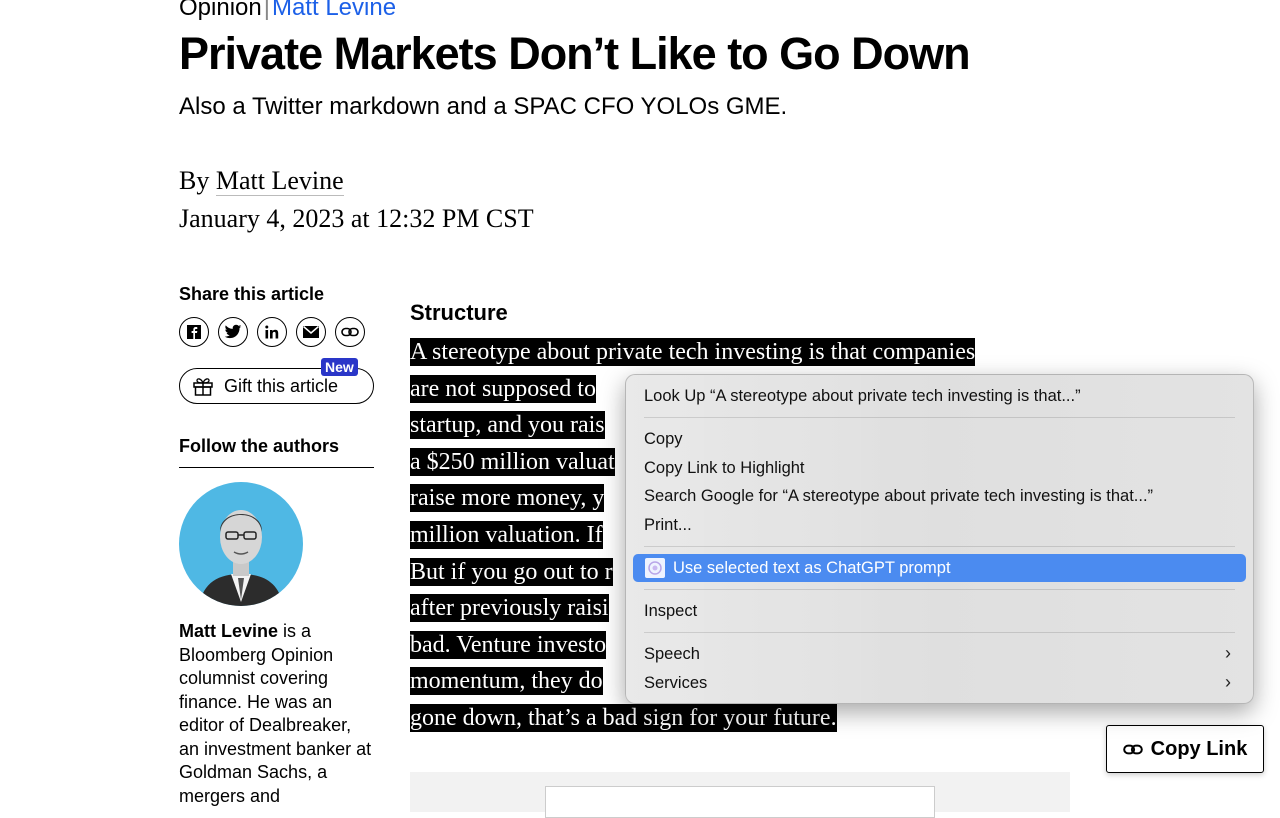 This screenshot has height=818, width=1280. I want to click on chatgpt-icon, so click(655, 568).